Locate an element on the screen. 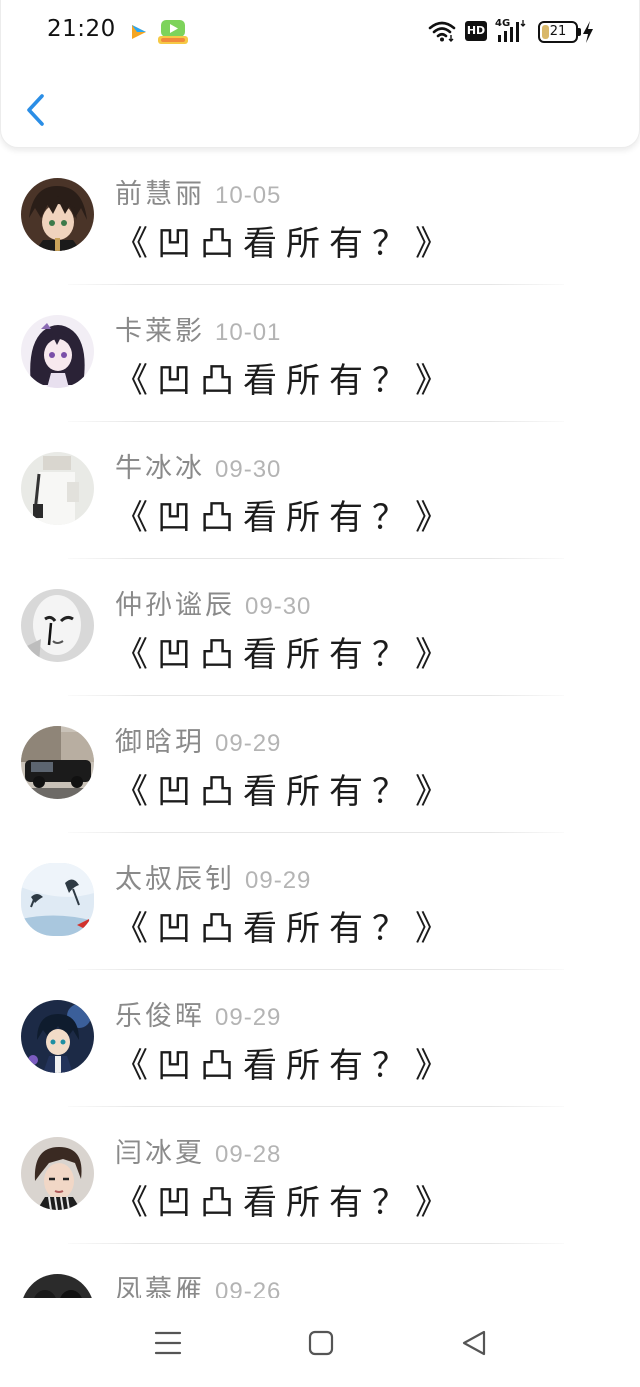  battery-icon: 21 is located at coordinates (558, 32).